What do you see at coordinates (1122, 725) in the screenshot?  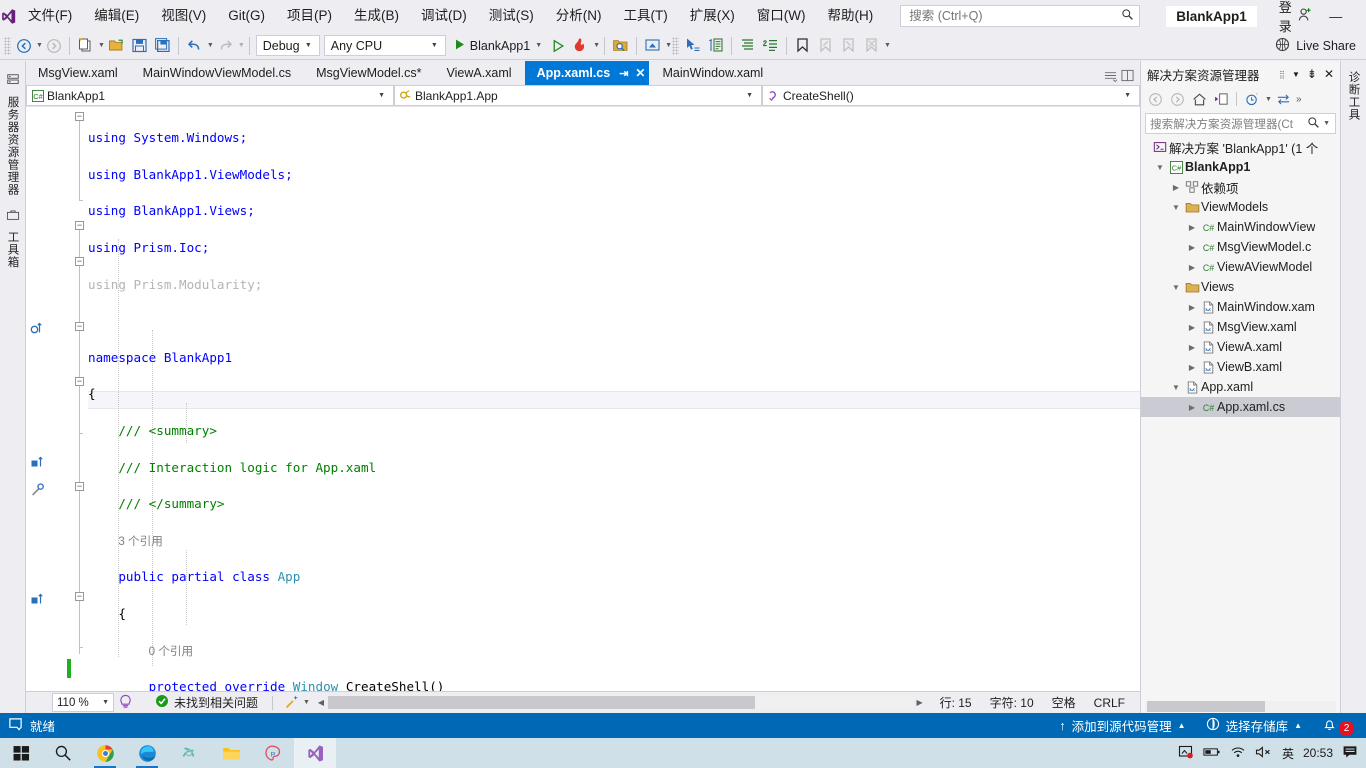 I see `add-to-source-control-button: ↑ 添加到源代码管理 ▲` at bounding box center [1122, 725].